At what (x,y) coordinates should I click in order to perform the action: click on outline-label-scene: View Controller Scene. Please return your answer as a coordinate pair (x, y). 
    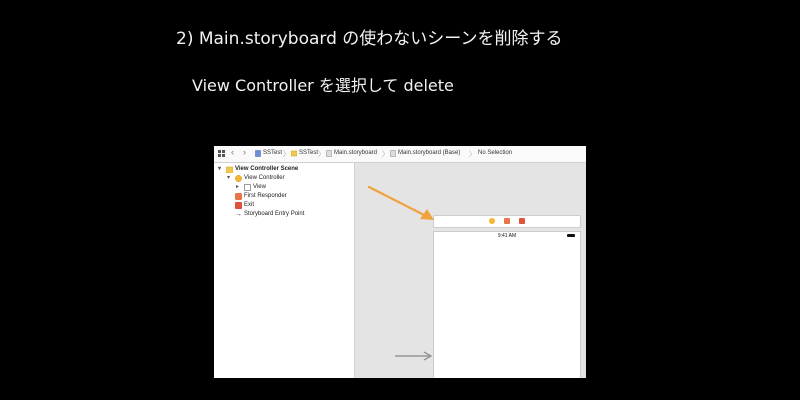
    Looking at the image, I should click on (267, 169).